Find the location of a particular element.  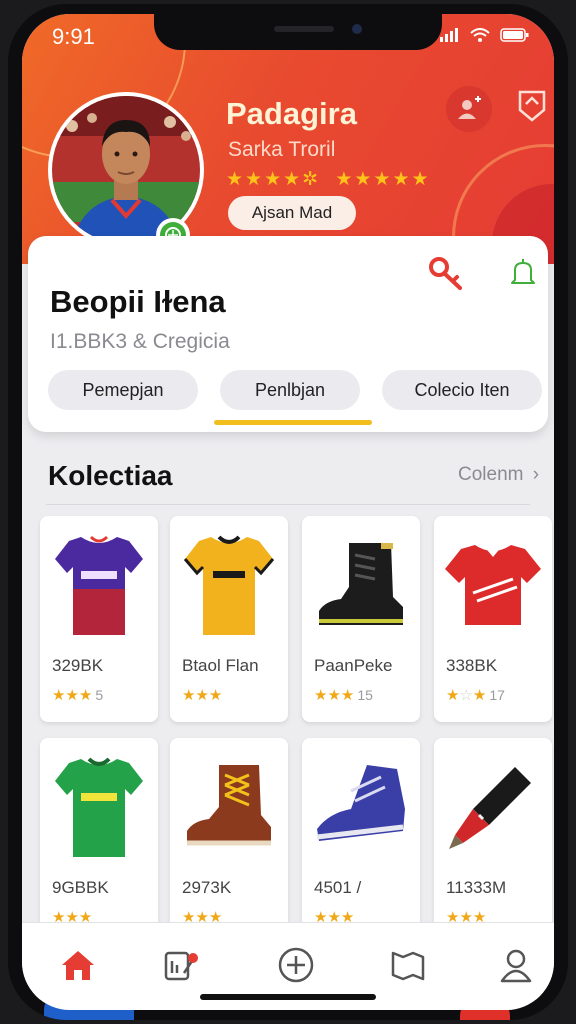

battery-icon is located at coordinates (514, 35).